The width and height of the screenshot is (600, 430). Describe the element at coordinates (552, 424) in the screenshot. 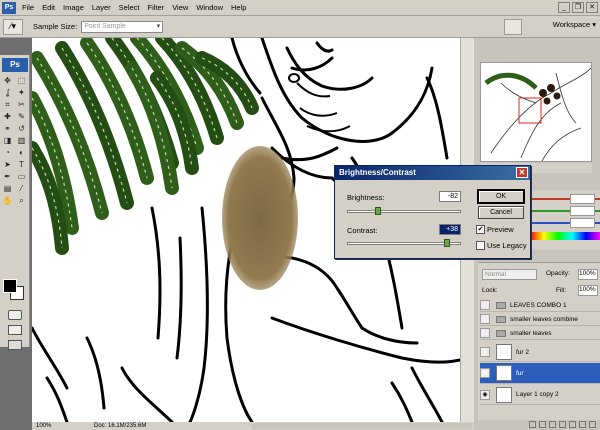

I see `layer-mask-icon` at that location.